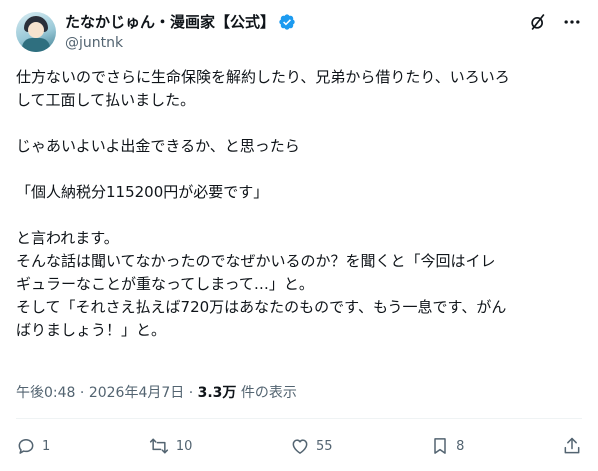  Describe the element at coordinates (538, 22) in the screenshot. I see `grok-icon` at that location.